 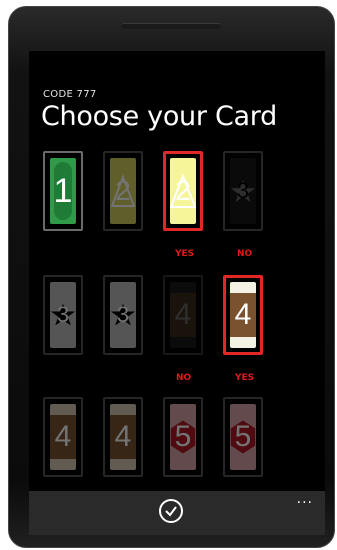 I want to click on checkmark-icon, so click(x=171, y=511).